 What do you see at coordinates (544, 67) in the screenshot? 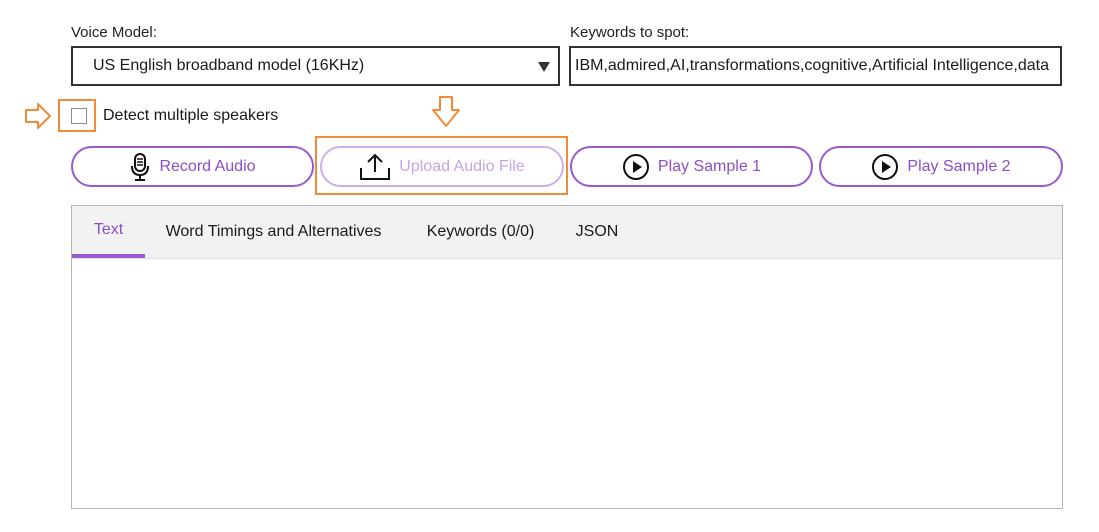
I see `caret-down-icon` at bounding box center [544, 67].